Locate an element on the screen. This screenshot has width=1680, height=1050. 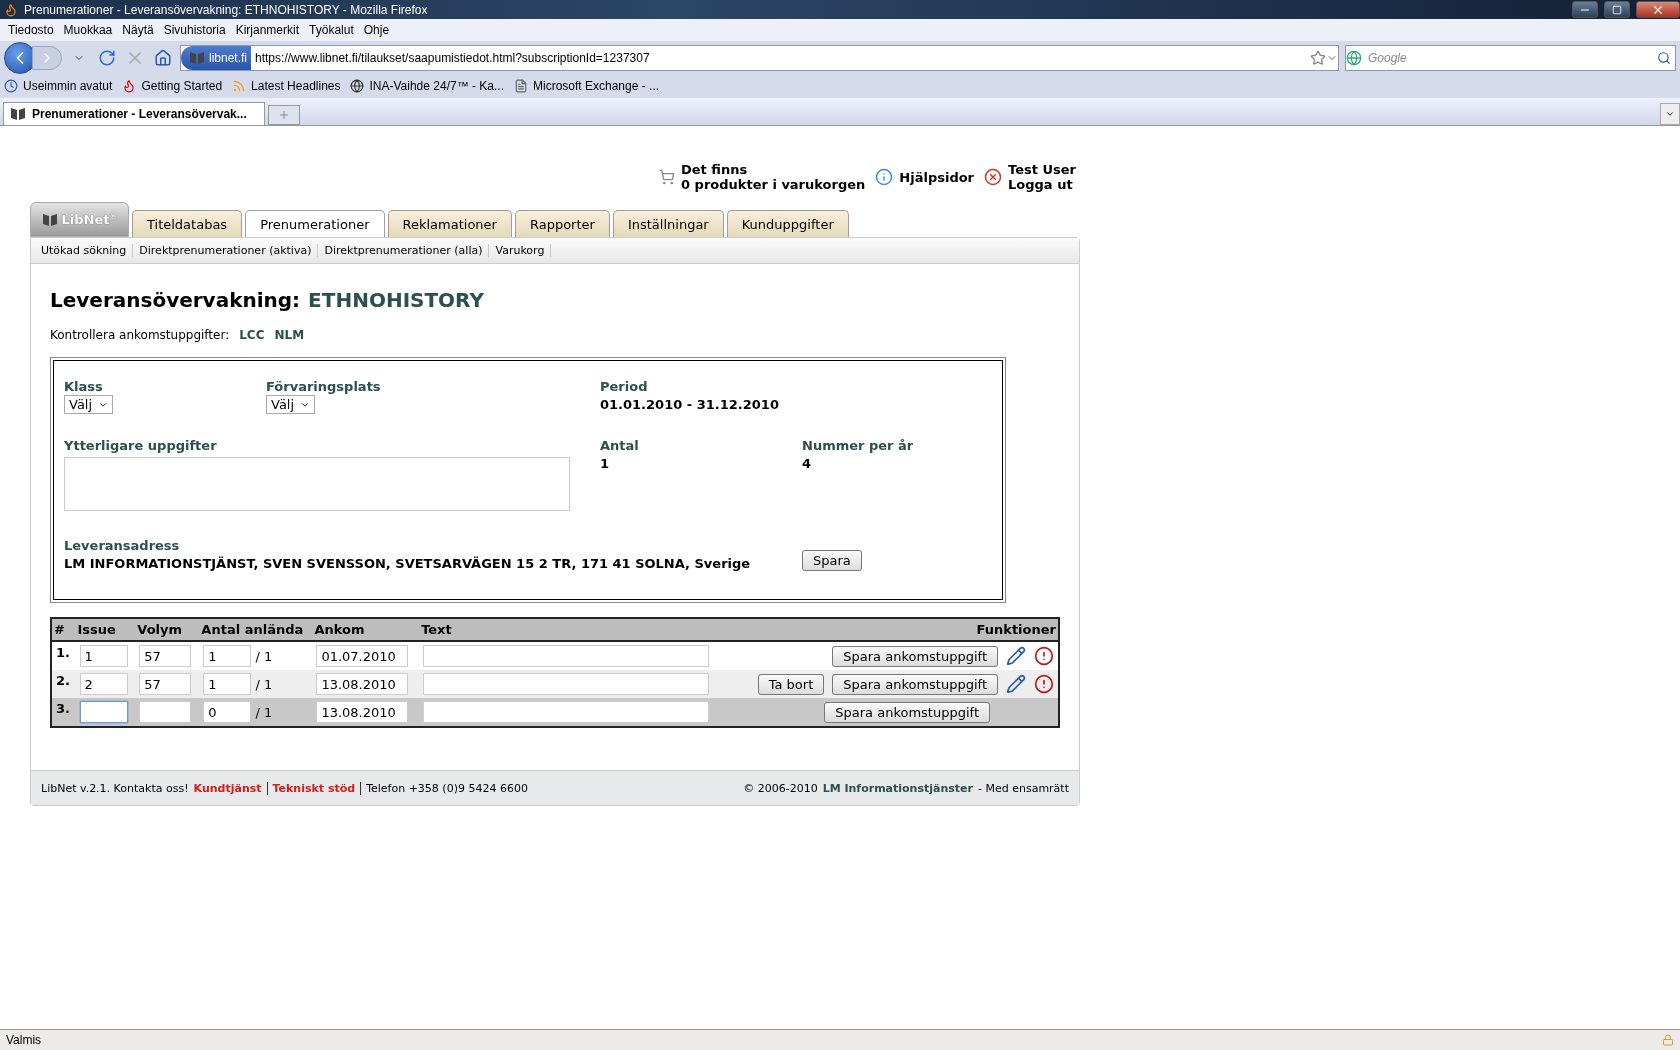
field-label: Nummer per år is located at coordinates (858, 445).